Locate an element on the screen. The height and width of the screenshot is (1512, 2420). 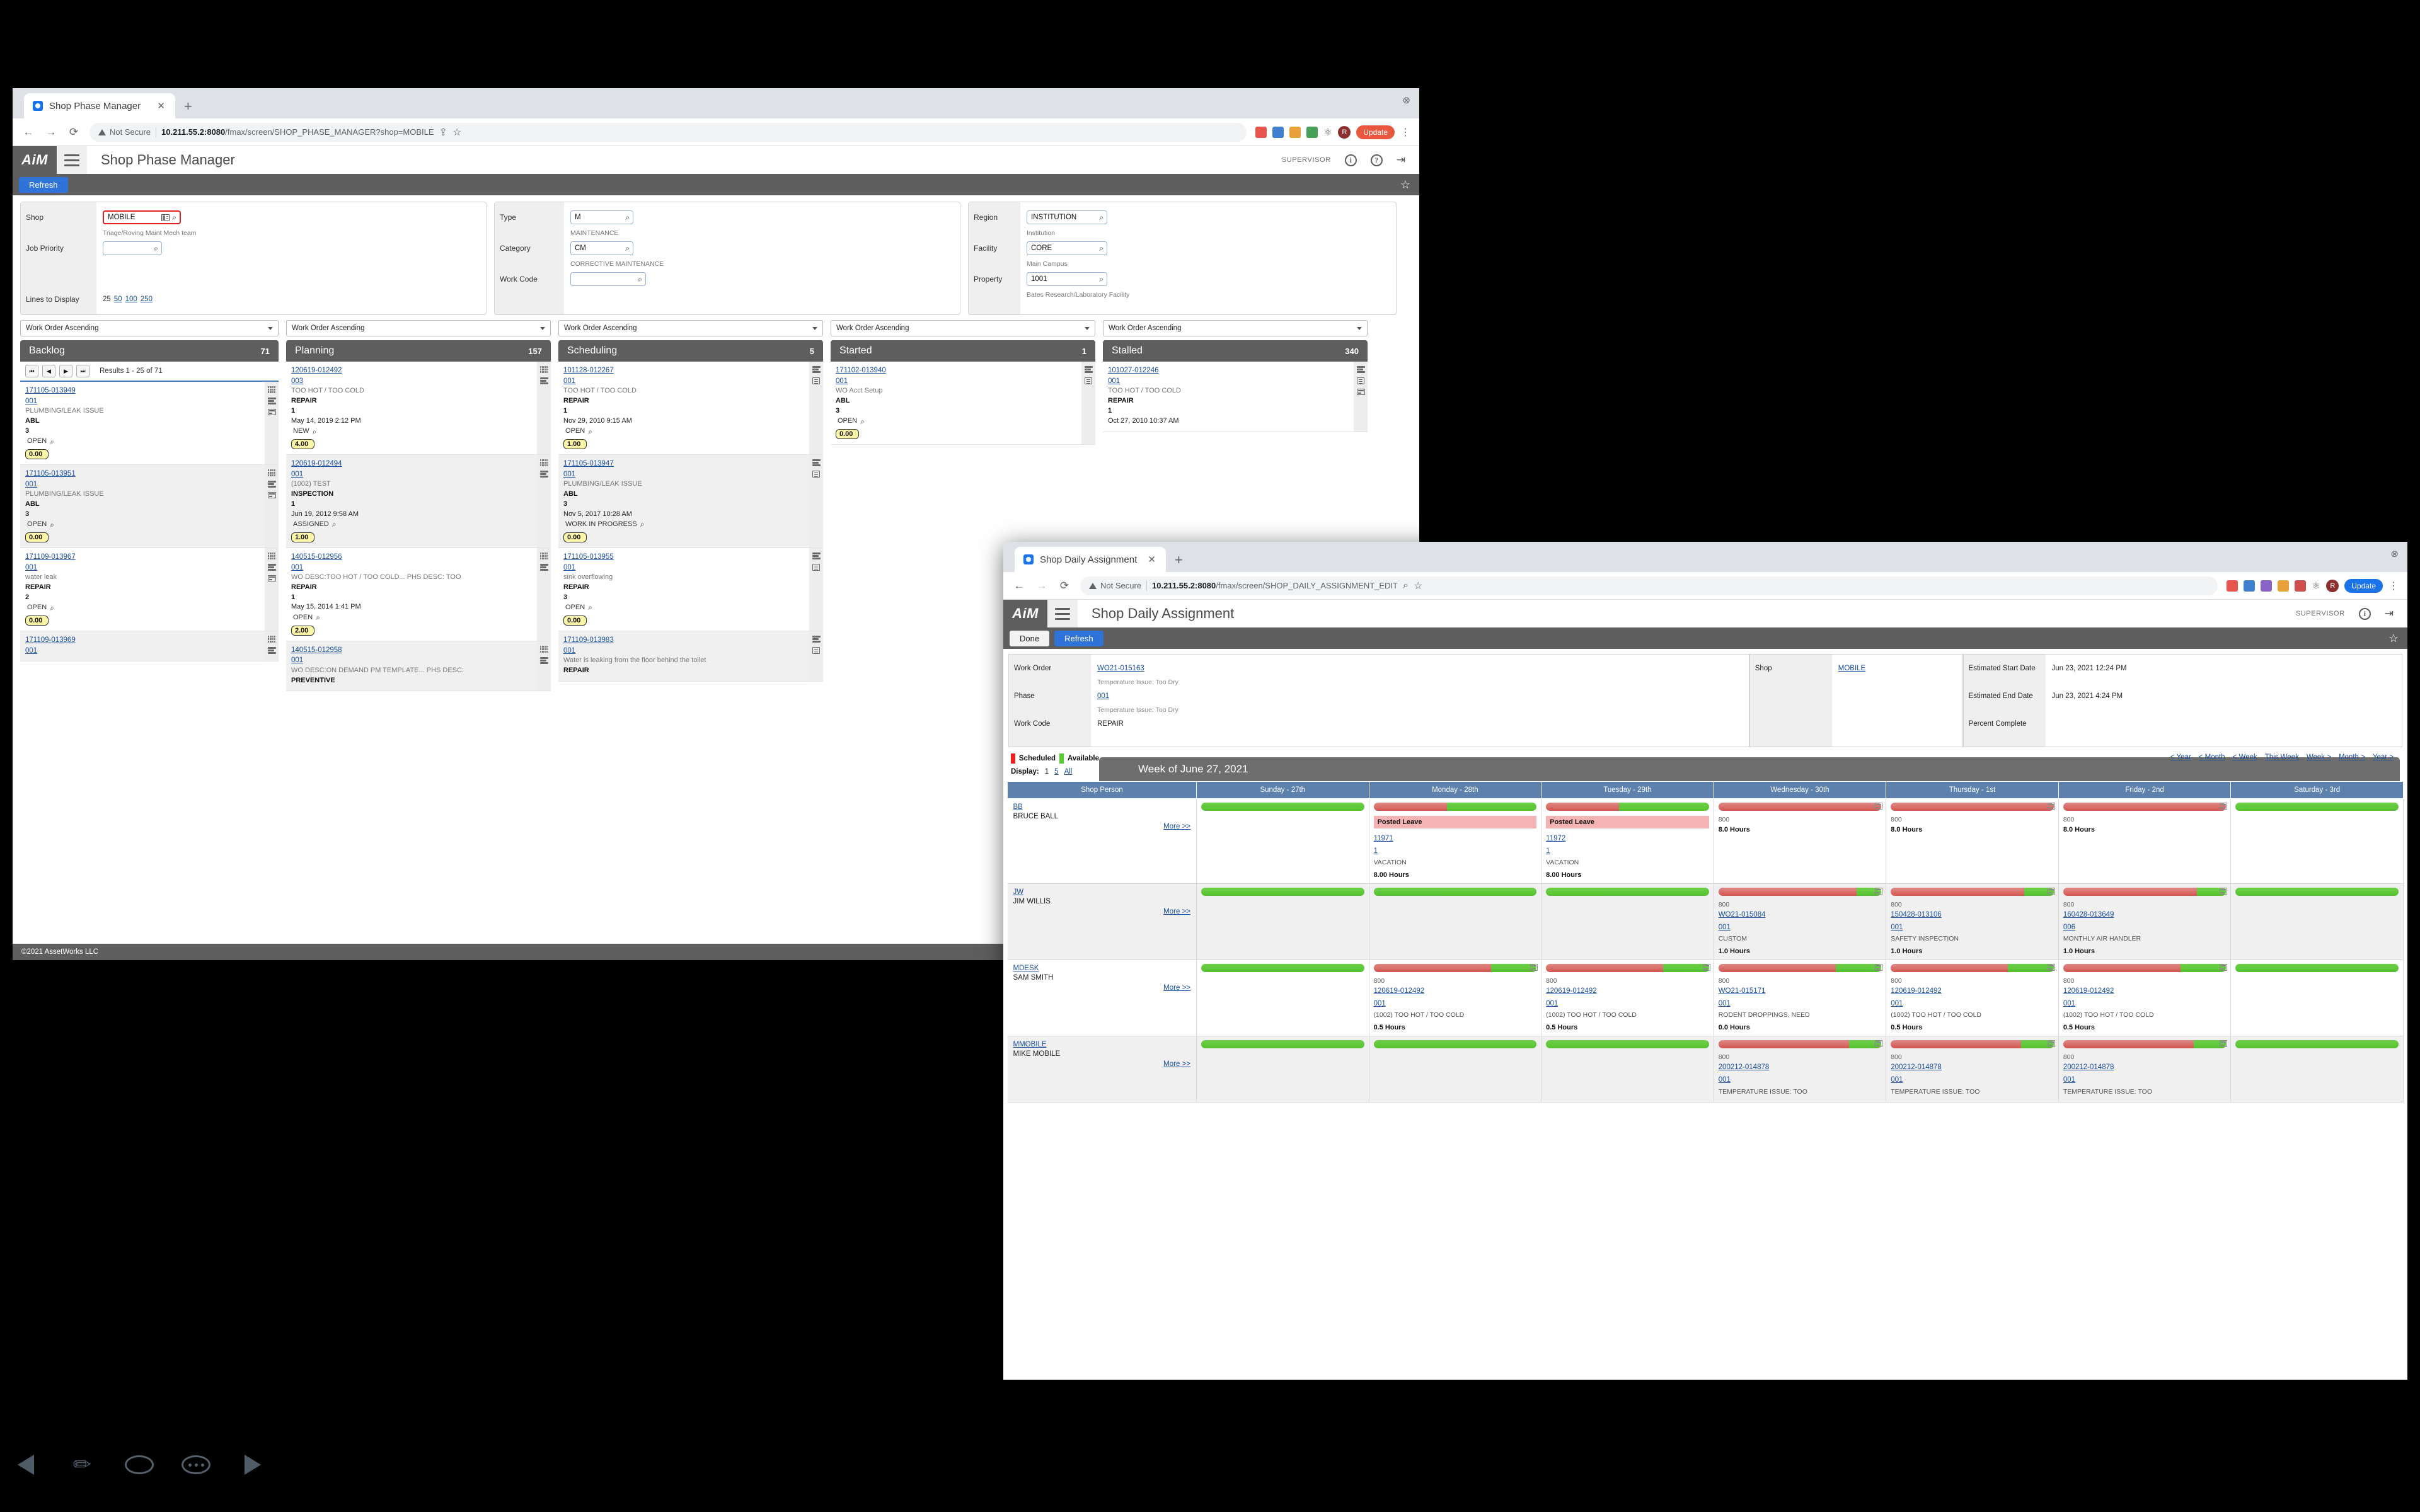
facility-input-wrap: ⌕ is located at coordinates (1067, 248).